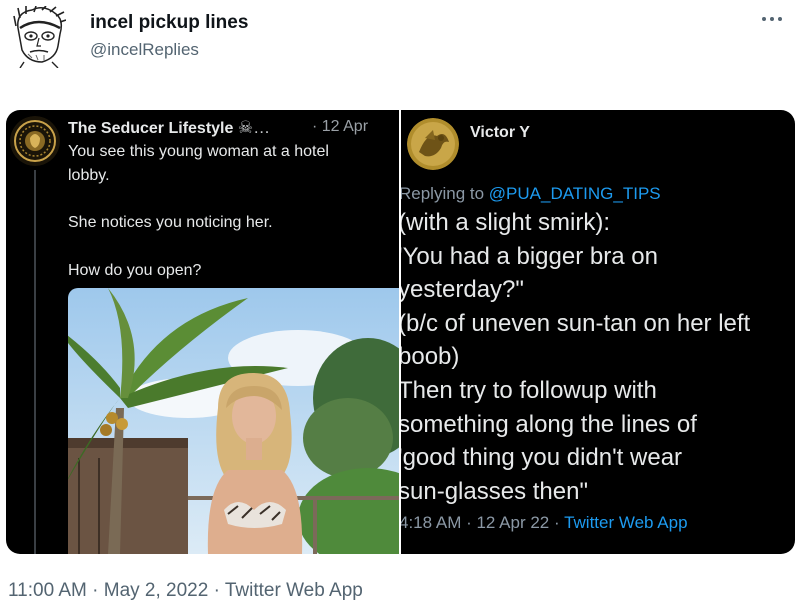  I want to click on reply-line: something along the lines of, so click(549, 424).